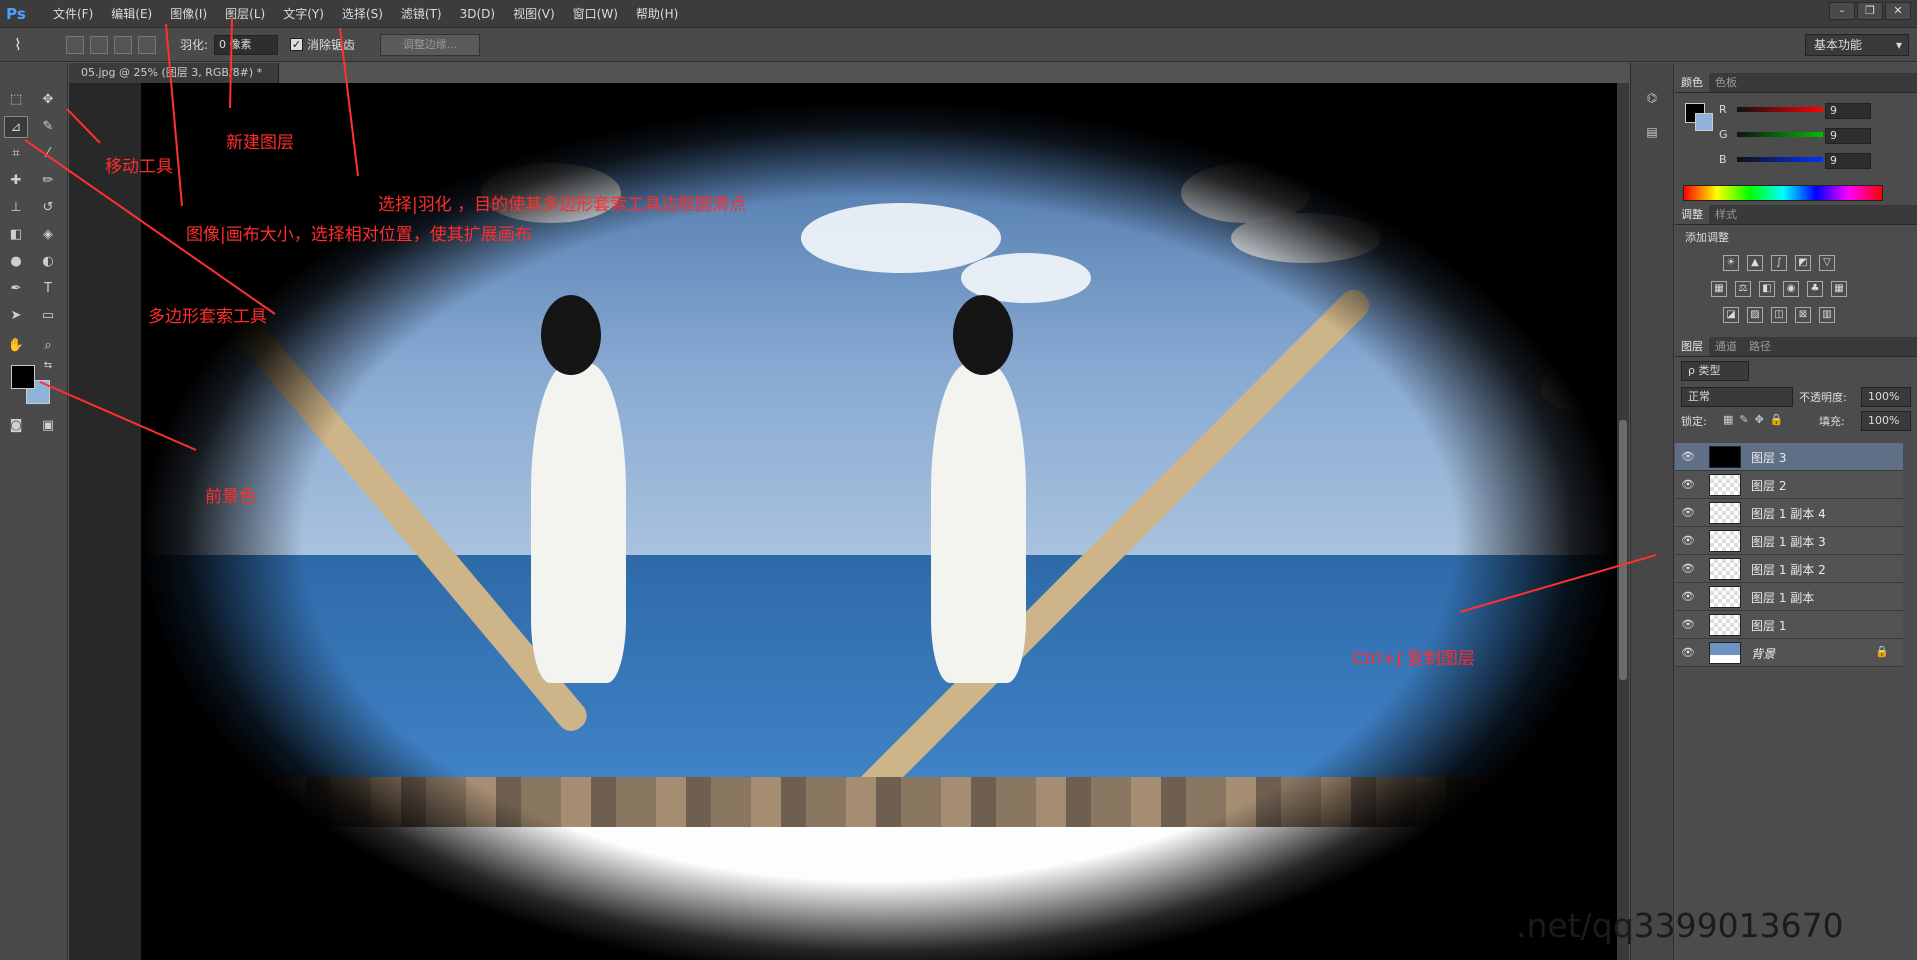 The height and width of the screenshot is (960, 1917). I want to click on invert-icon: ◪, so click(1731, 315).